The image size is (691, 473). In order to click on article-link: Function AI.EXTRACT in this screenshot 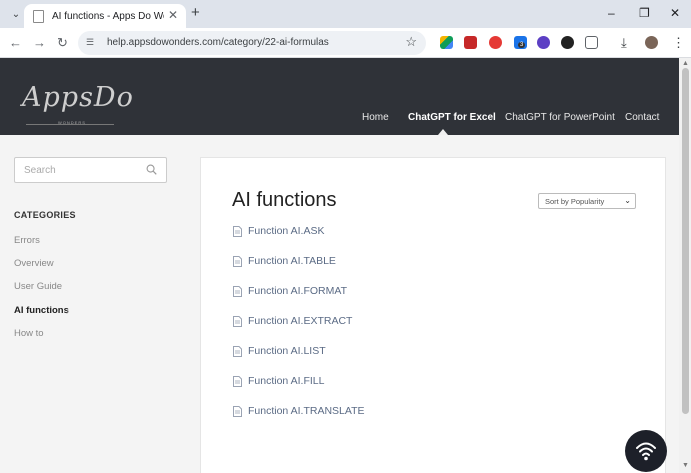, I will do `click(292, 321)`.